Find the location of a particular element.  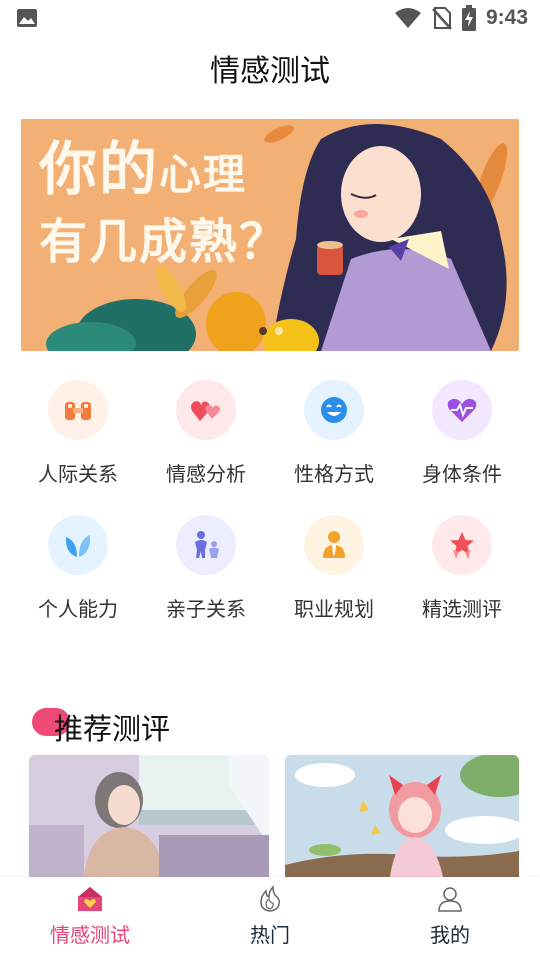

category-label: 身体条件 is located at coordinates (462, 474).